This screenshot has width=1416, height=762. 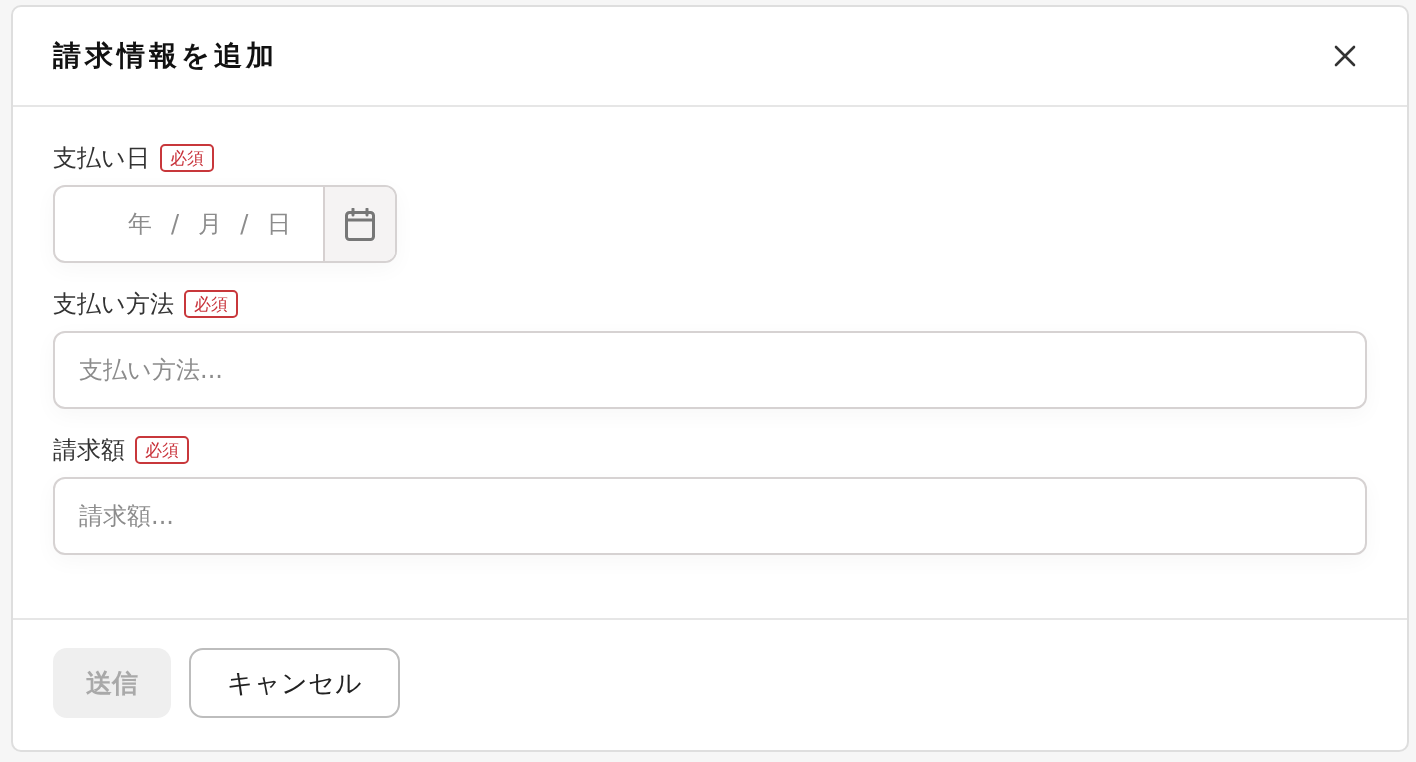 What do you see at coordinates (101, 158) in the screenshot?
I see `field-label: 支払い日` at bounding box center [101, 158].